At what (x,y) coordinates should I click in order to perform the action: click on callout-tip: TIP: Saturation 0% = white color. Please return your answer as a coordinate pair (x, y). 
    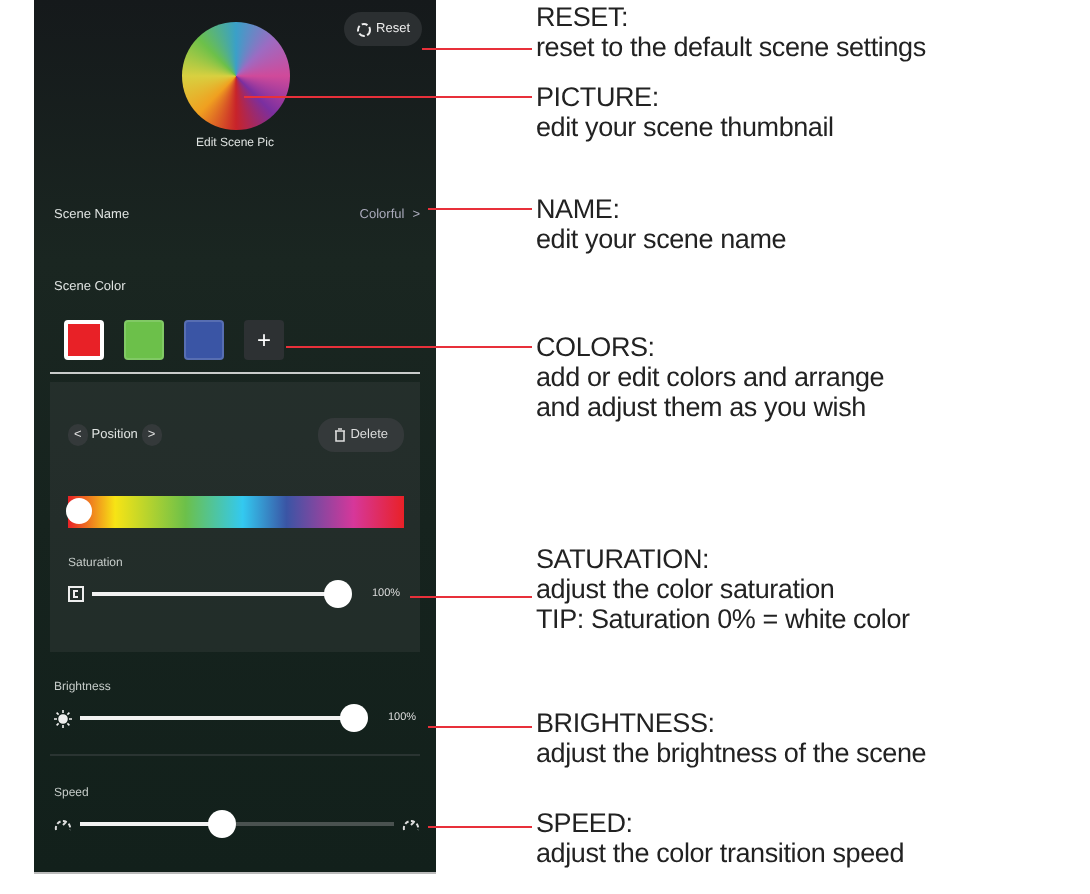
    Looking at the image, I should click on (723, 619).